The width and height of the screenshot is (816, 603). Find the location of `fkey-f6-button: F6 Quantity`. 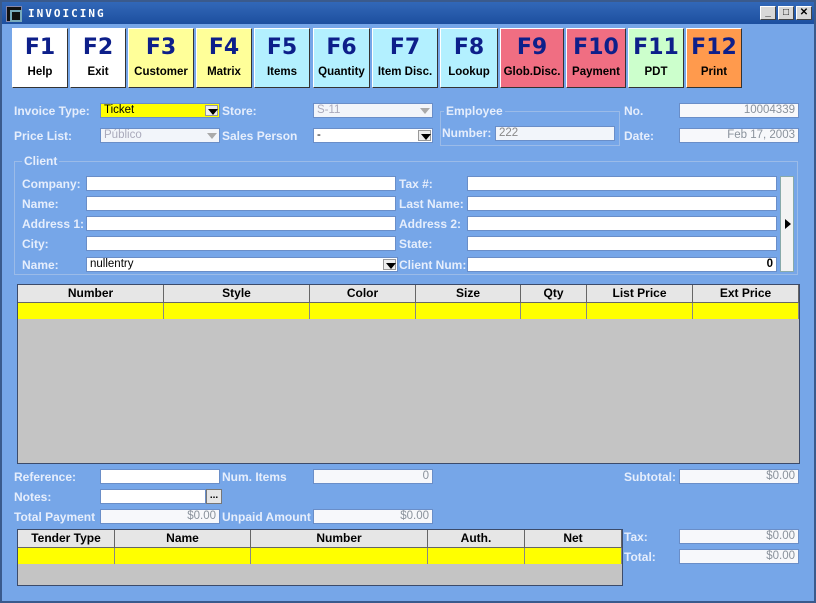

fkey-f6-button: F6 Quantity is located at coordinates (341, 58).